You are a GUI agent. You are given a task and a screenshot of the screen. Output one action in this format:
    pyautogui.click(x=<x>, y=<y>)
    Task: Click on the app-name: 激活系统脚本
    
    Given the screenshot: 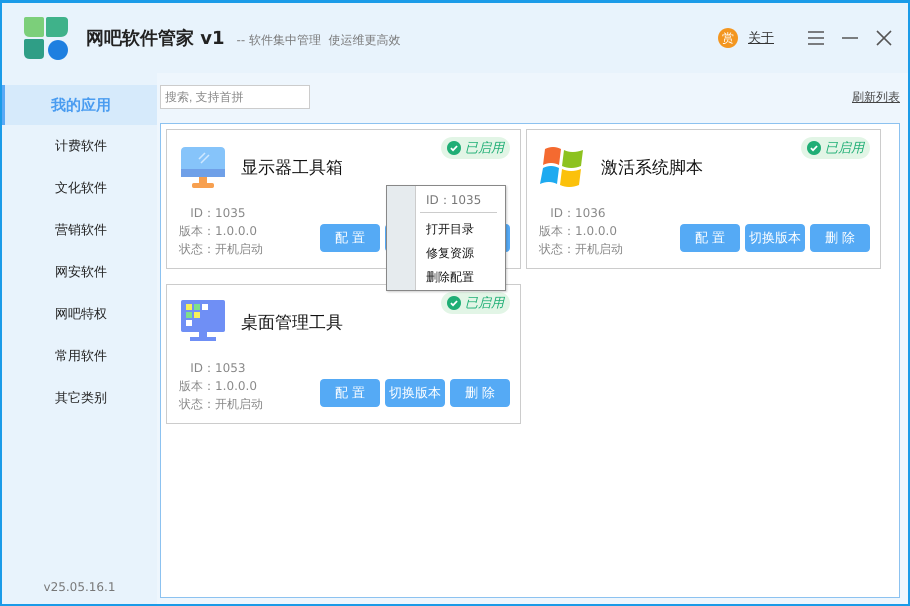 What is the action you would take?
    pyautogui.click(x=652, y=167)
    